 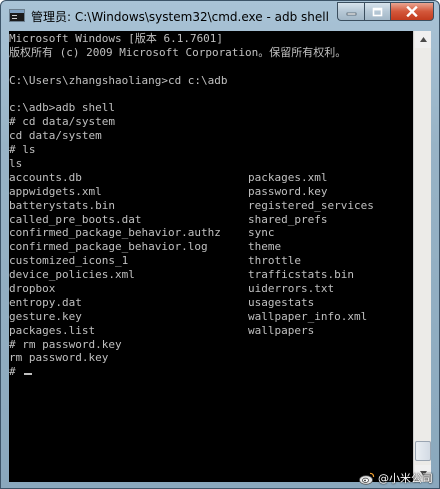 What do you see at coordinates (274, 261) in the screenshot?
I see `file-name: throttle` at bounding box center [274, 261].